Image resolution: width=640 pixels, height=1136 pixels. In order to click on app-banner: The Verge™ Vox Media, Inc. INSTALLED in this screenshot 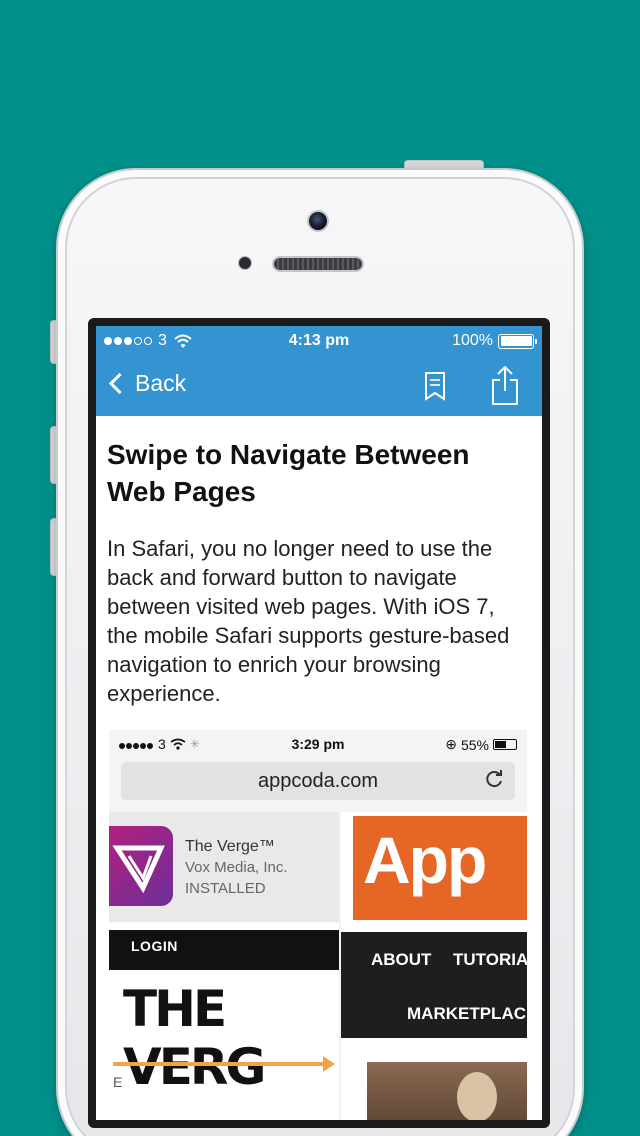, I will do `click(224, 867)`.